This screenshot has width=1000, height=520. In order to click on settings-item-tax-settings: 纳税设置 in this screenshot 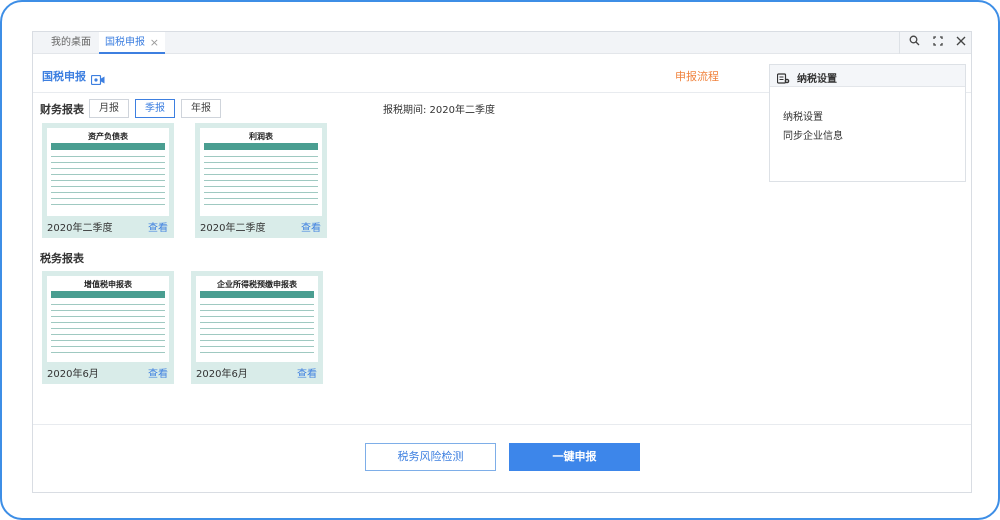, I will do `click(803, 115)`.